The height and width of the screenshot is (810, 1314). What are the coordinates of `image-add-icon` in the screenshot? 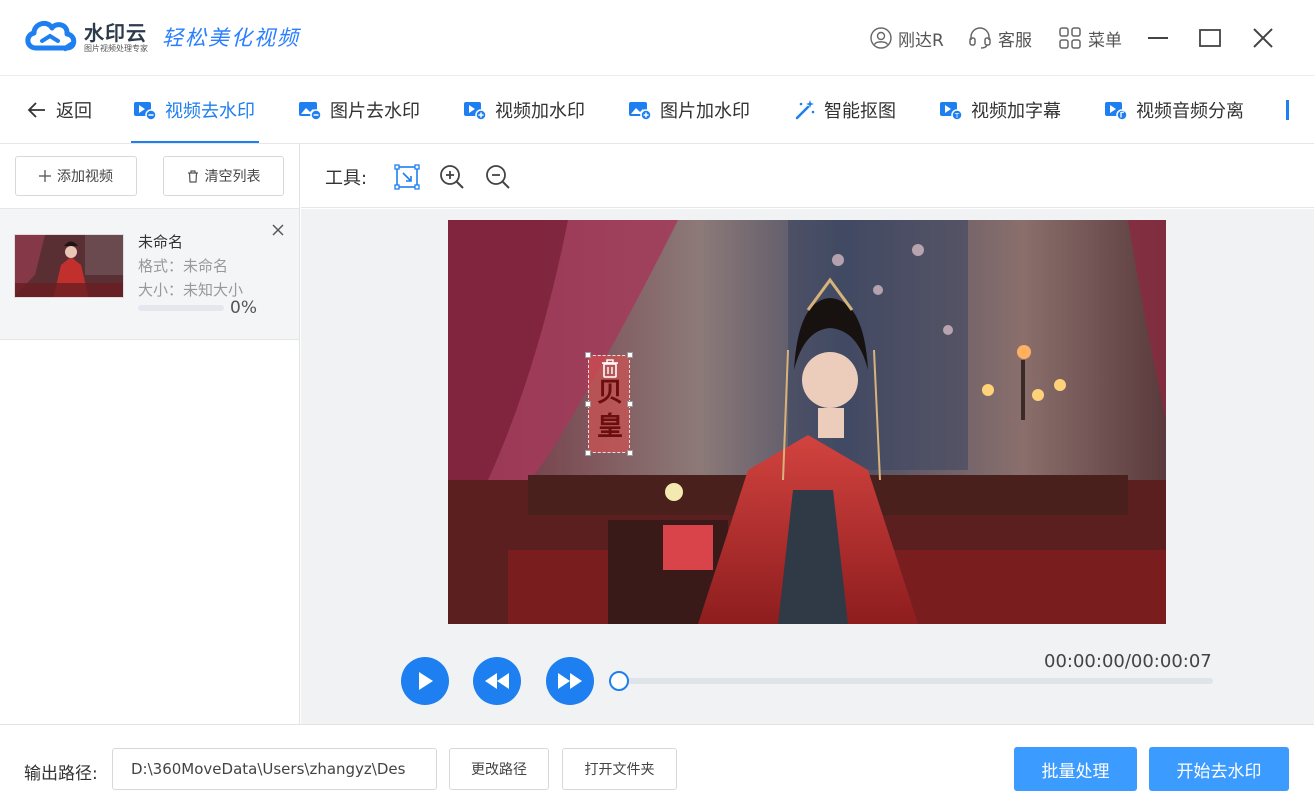 It's located at (640, 111).